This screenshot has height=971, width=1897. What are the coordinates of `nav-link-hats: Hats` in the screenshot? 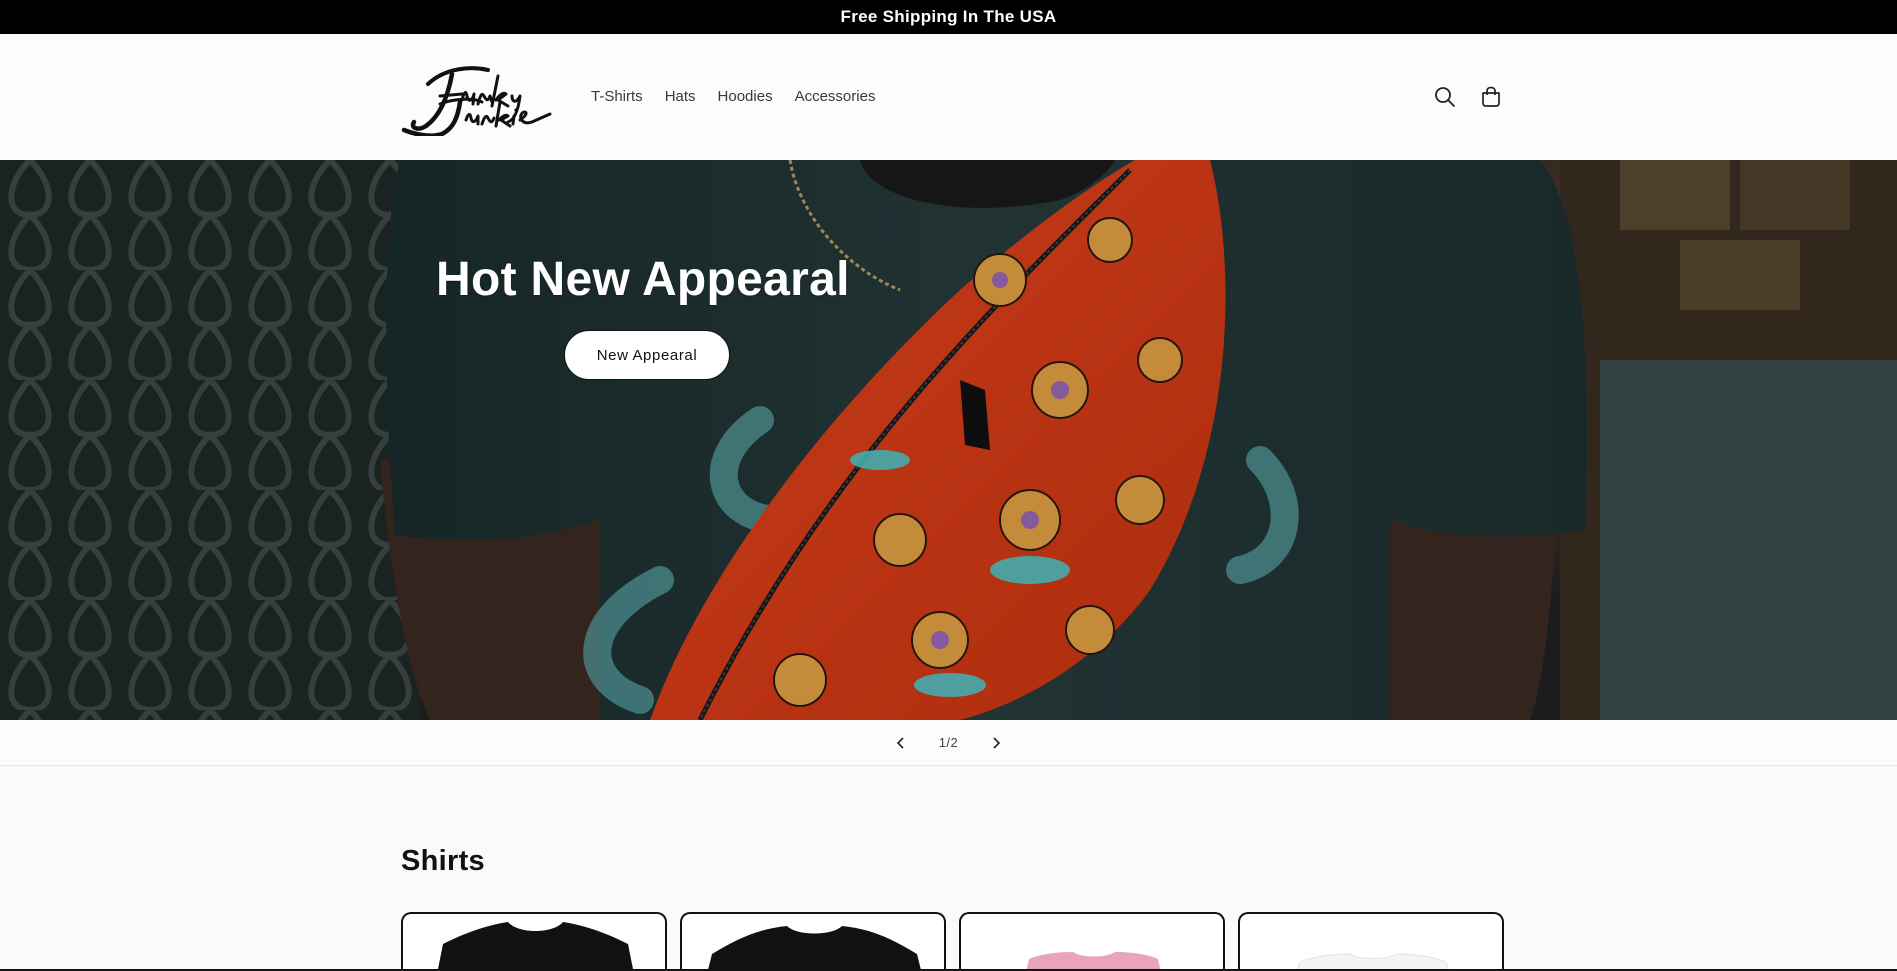 It's located at (680, 96).